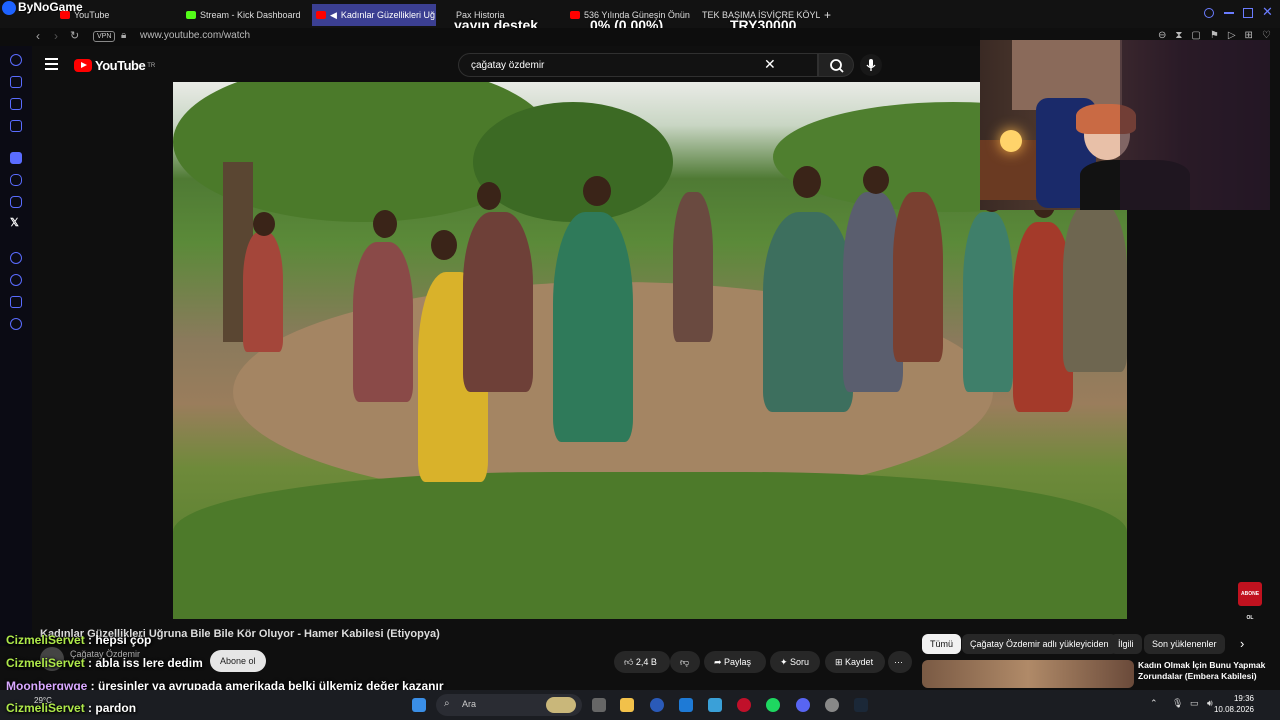 Image resolution: width=1280 pixels, height=720 pixels. Describe the element at coordinates (123, 640) in the screenshot. I see `chat-text: hepsi çöp` at that location.